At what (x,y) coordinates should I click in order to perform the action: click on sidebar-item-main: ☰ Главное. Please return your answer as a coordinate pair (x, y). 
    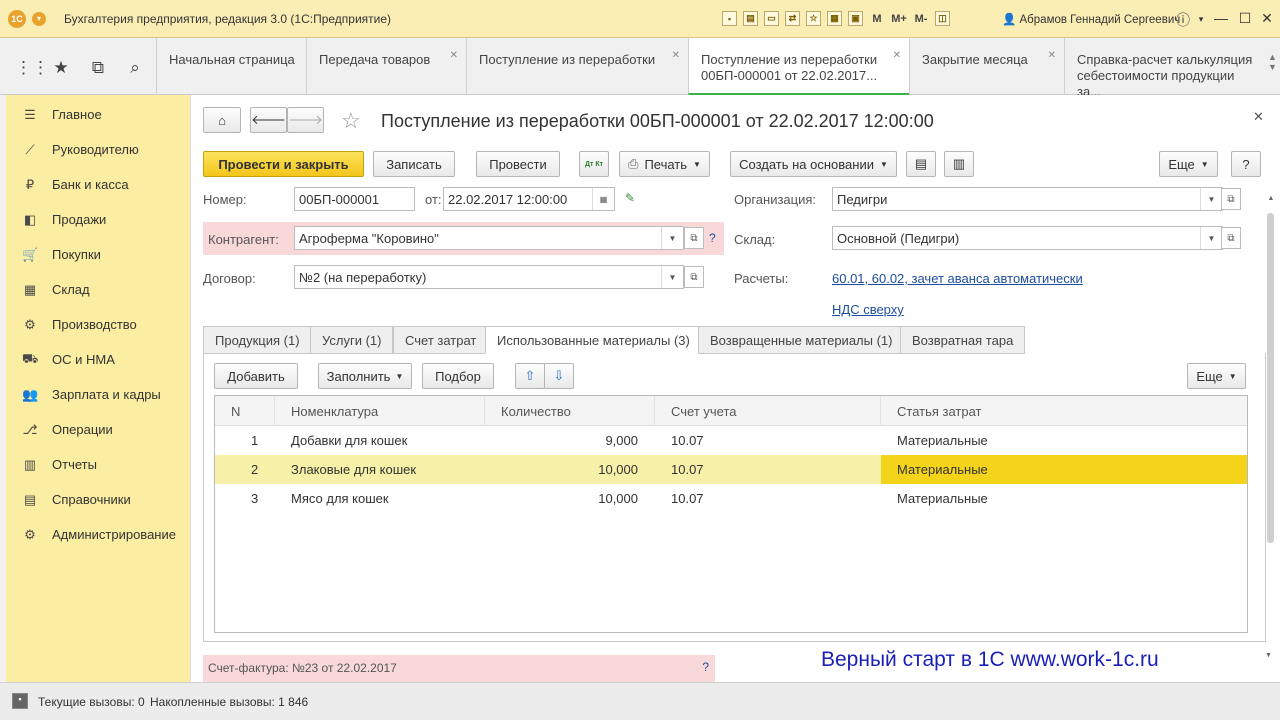
    Looking at the image, I should click on (98, 114).